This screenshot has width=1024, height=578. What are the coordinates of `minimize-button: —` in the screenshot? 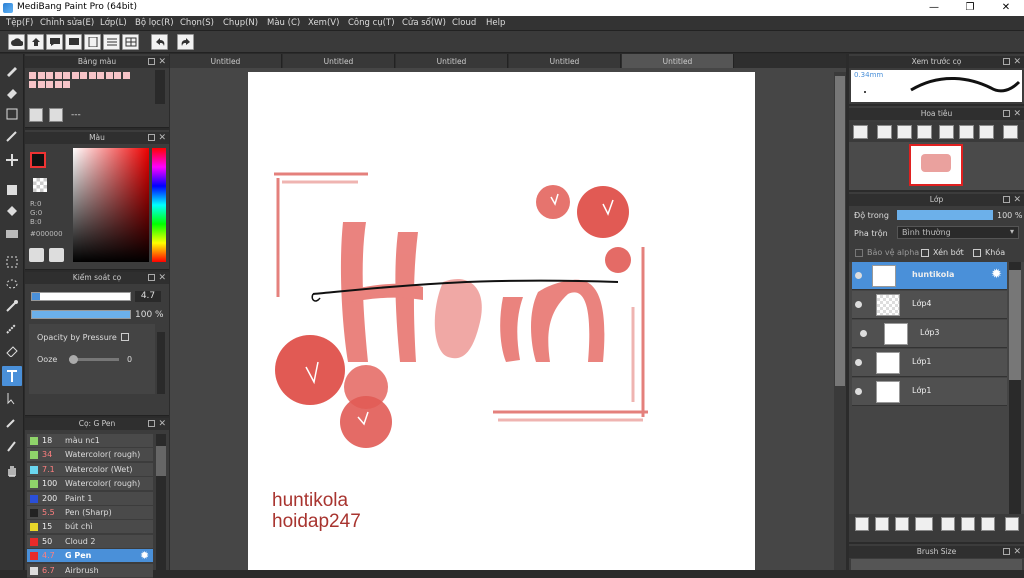 It's located at (934, 8).